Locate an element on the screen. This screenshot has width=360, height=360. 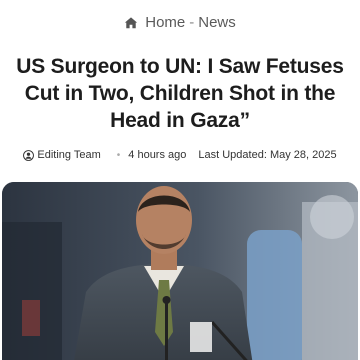
author: Editing Team is located at coordinates (62, 155).